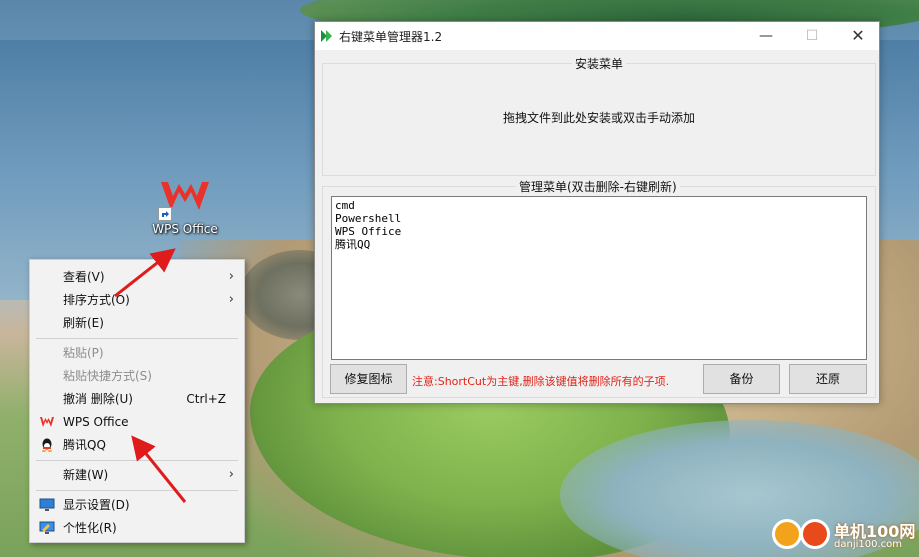 The width and height of the screenshot is (919, 557). What do you see at coordinates (137, 445) in the screenshot?
I see `menu-item-qq: 腾讯QQ` at bounding box center [137, 445].